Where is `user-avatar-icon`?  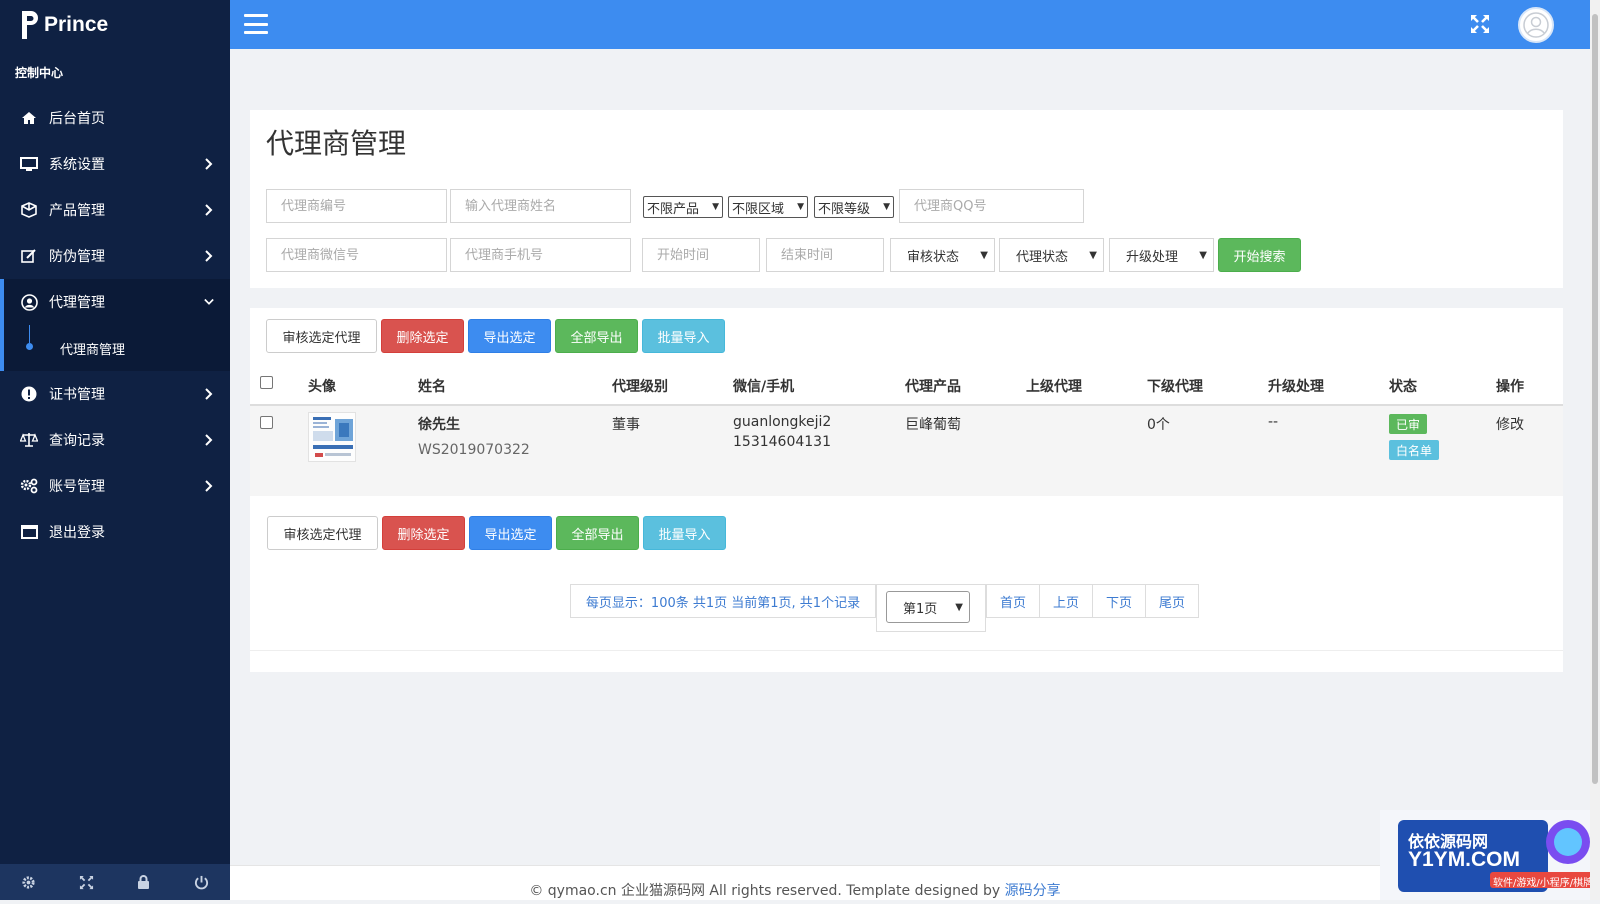
user-avatar-icon is located at coordinates (1536, 25).